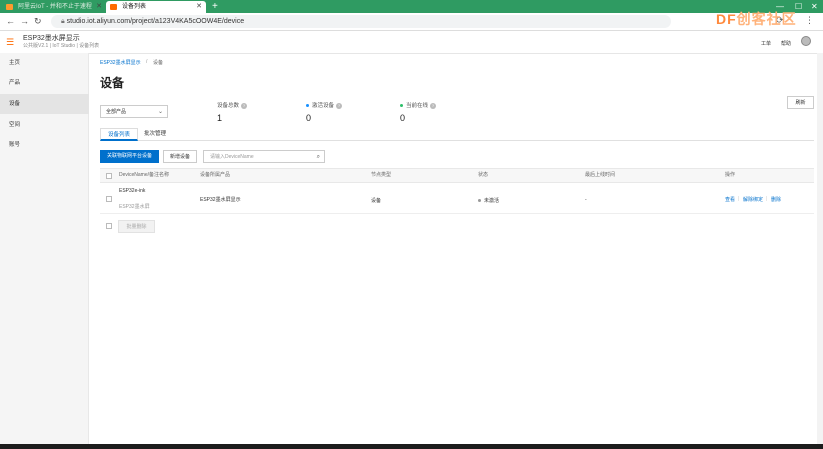 The height and width of the screenshot is (449, 823). I want to click on search-icon: ⌕, so click(318, 157).